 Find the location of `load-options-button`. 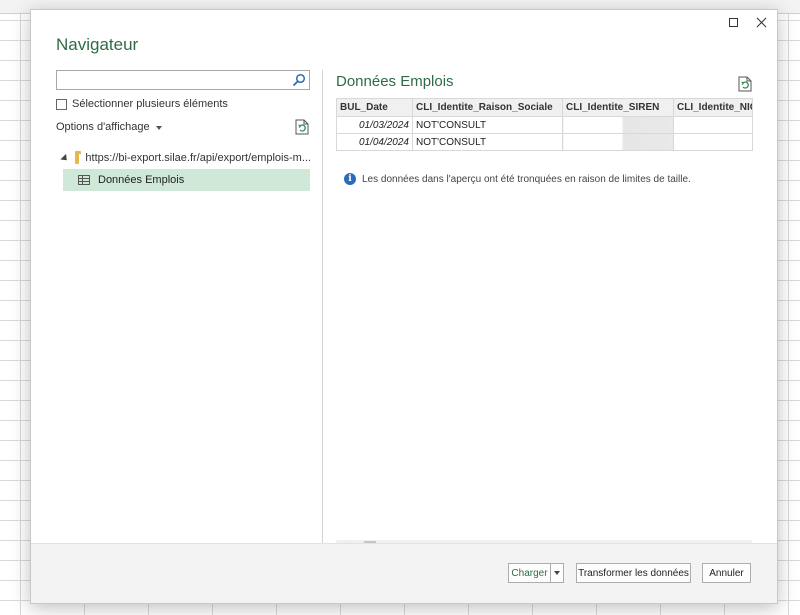

load-options-button is located at coordinates (557, 573).